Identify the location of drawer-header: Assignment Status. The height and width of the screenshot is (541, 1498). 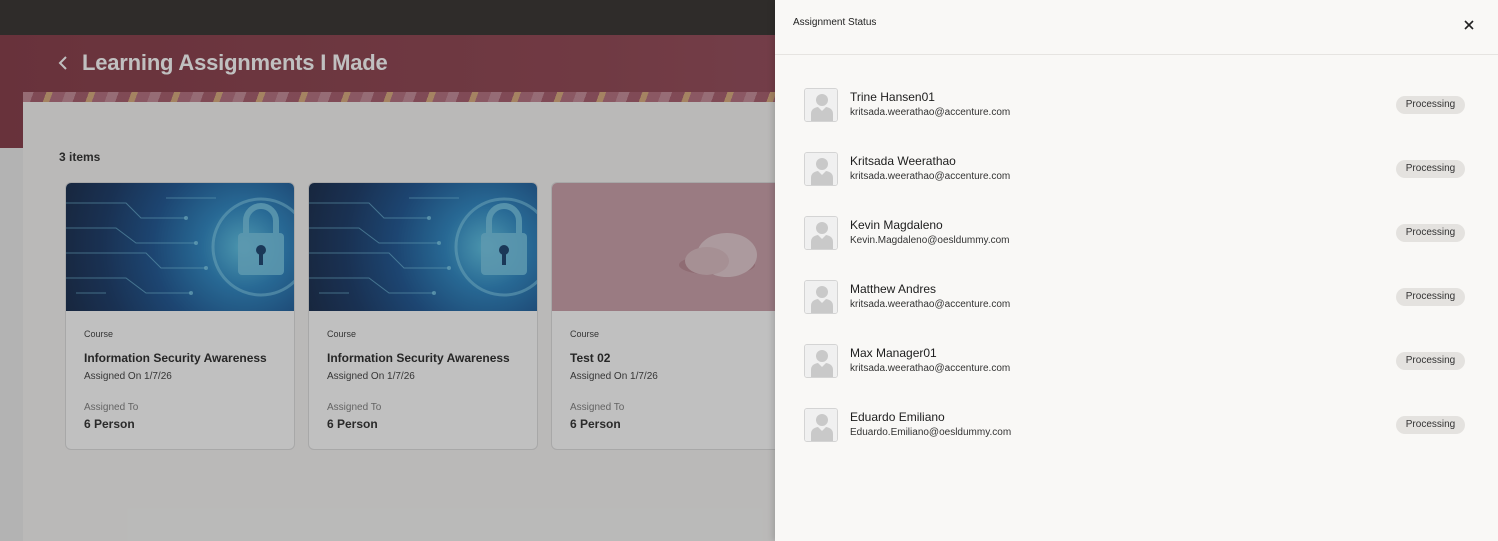
(1136, 27).